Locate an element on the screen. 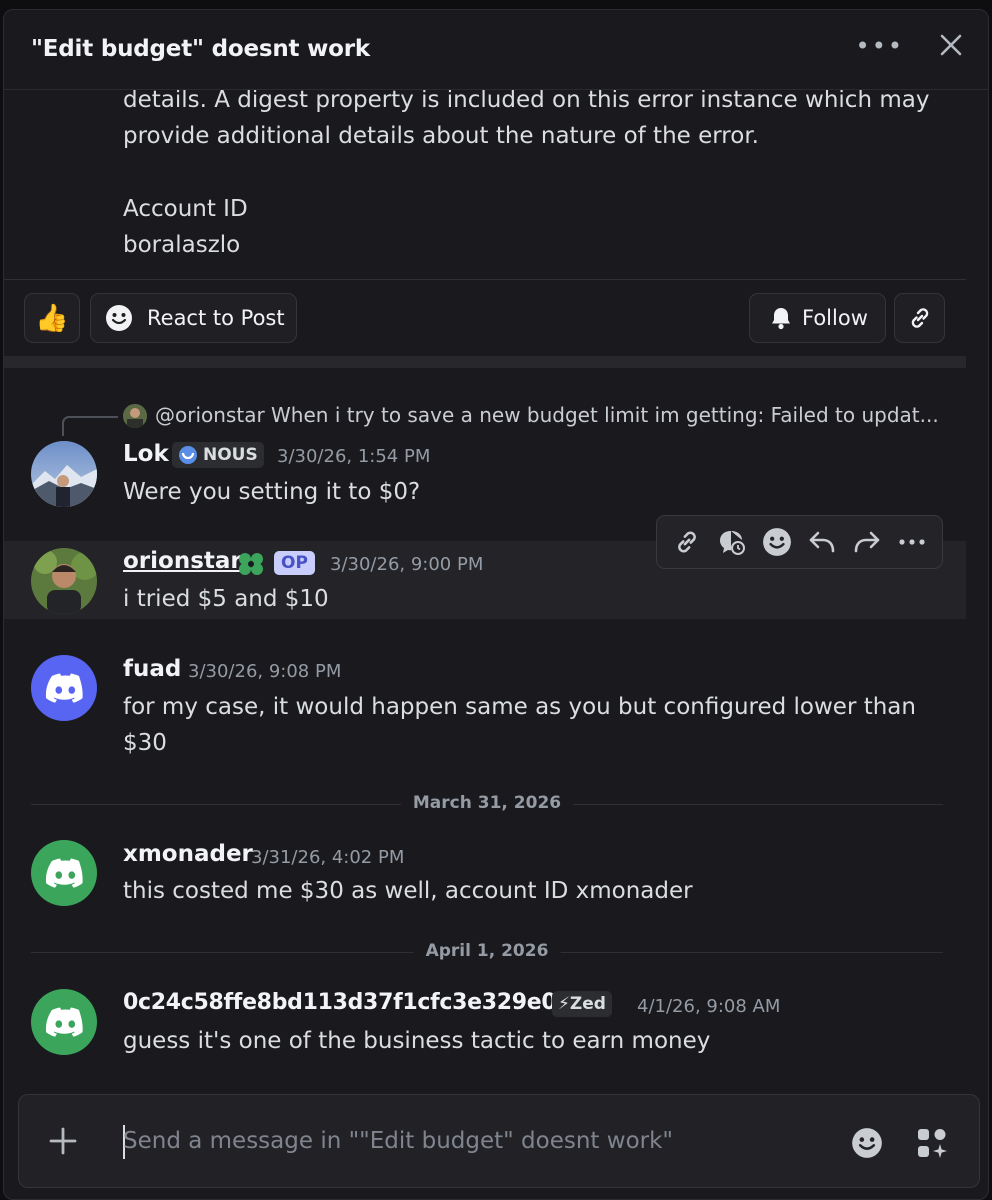 The height and width of the screenshot is (1200, 992). plus-icon is located at coordinates (63, 1141).